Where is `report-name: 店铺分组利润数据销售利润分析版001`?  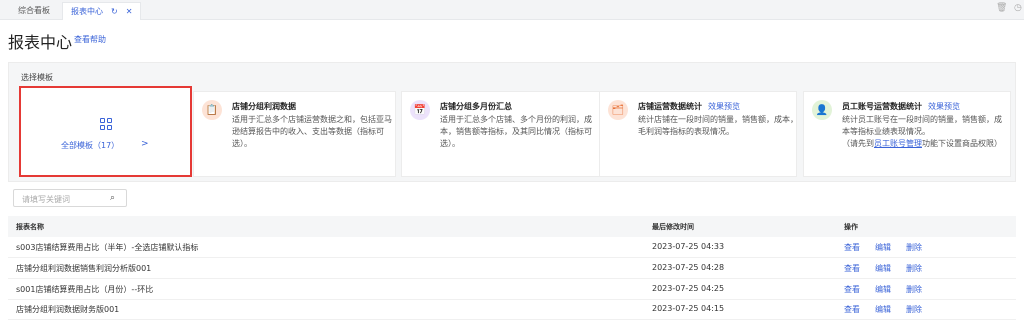 report-name: 店铺分组利润数据销售利润分析版001 is located at coordinates (83, 268).